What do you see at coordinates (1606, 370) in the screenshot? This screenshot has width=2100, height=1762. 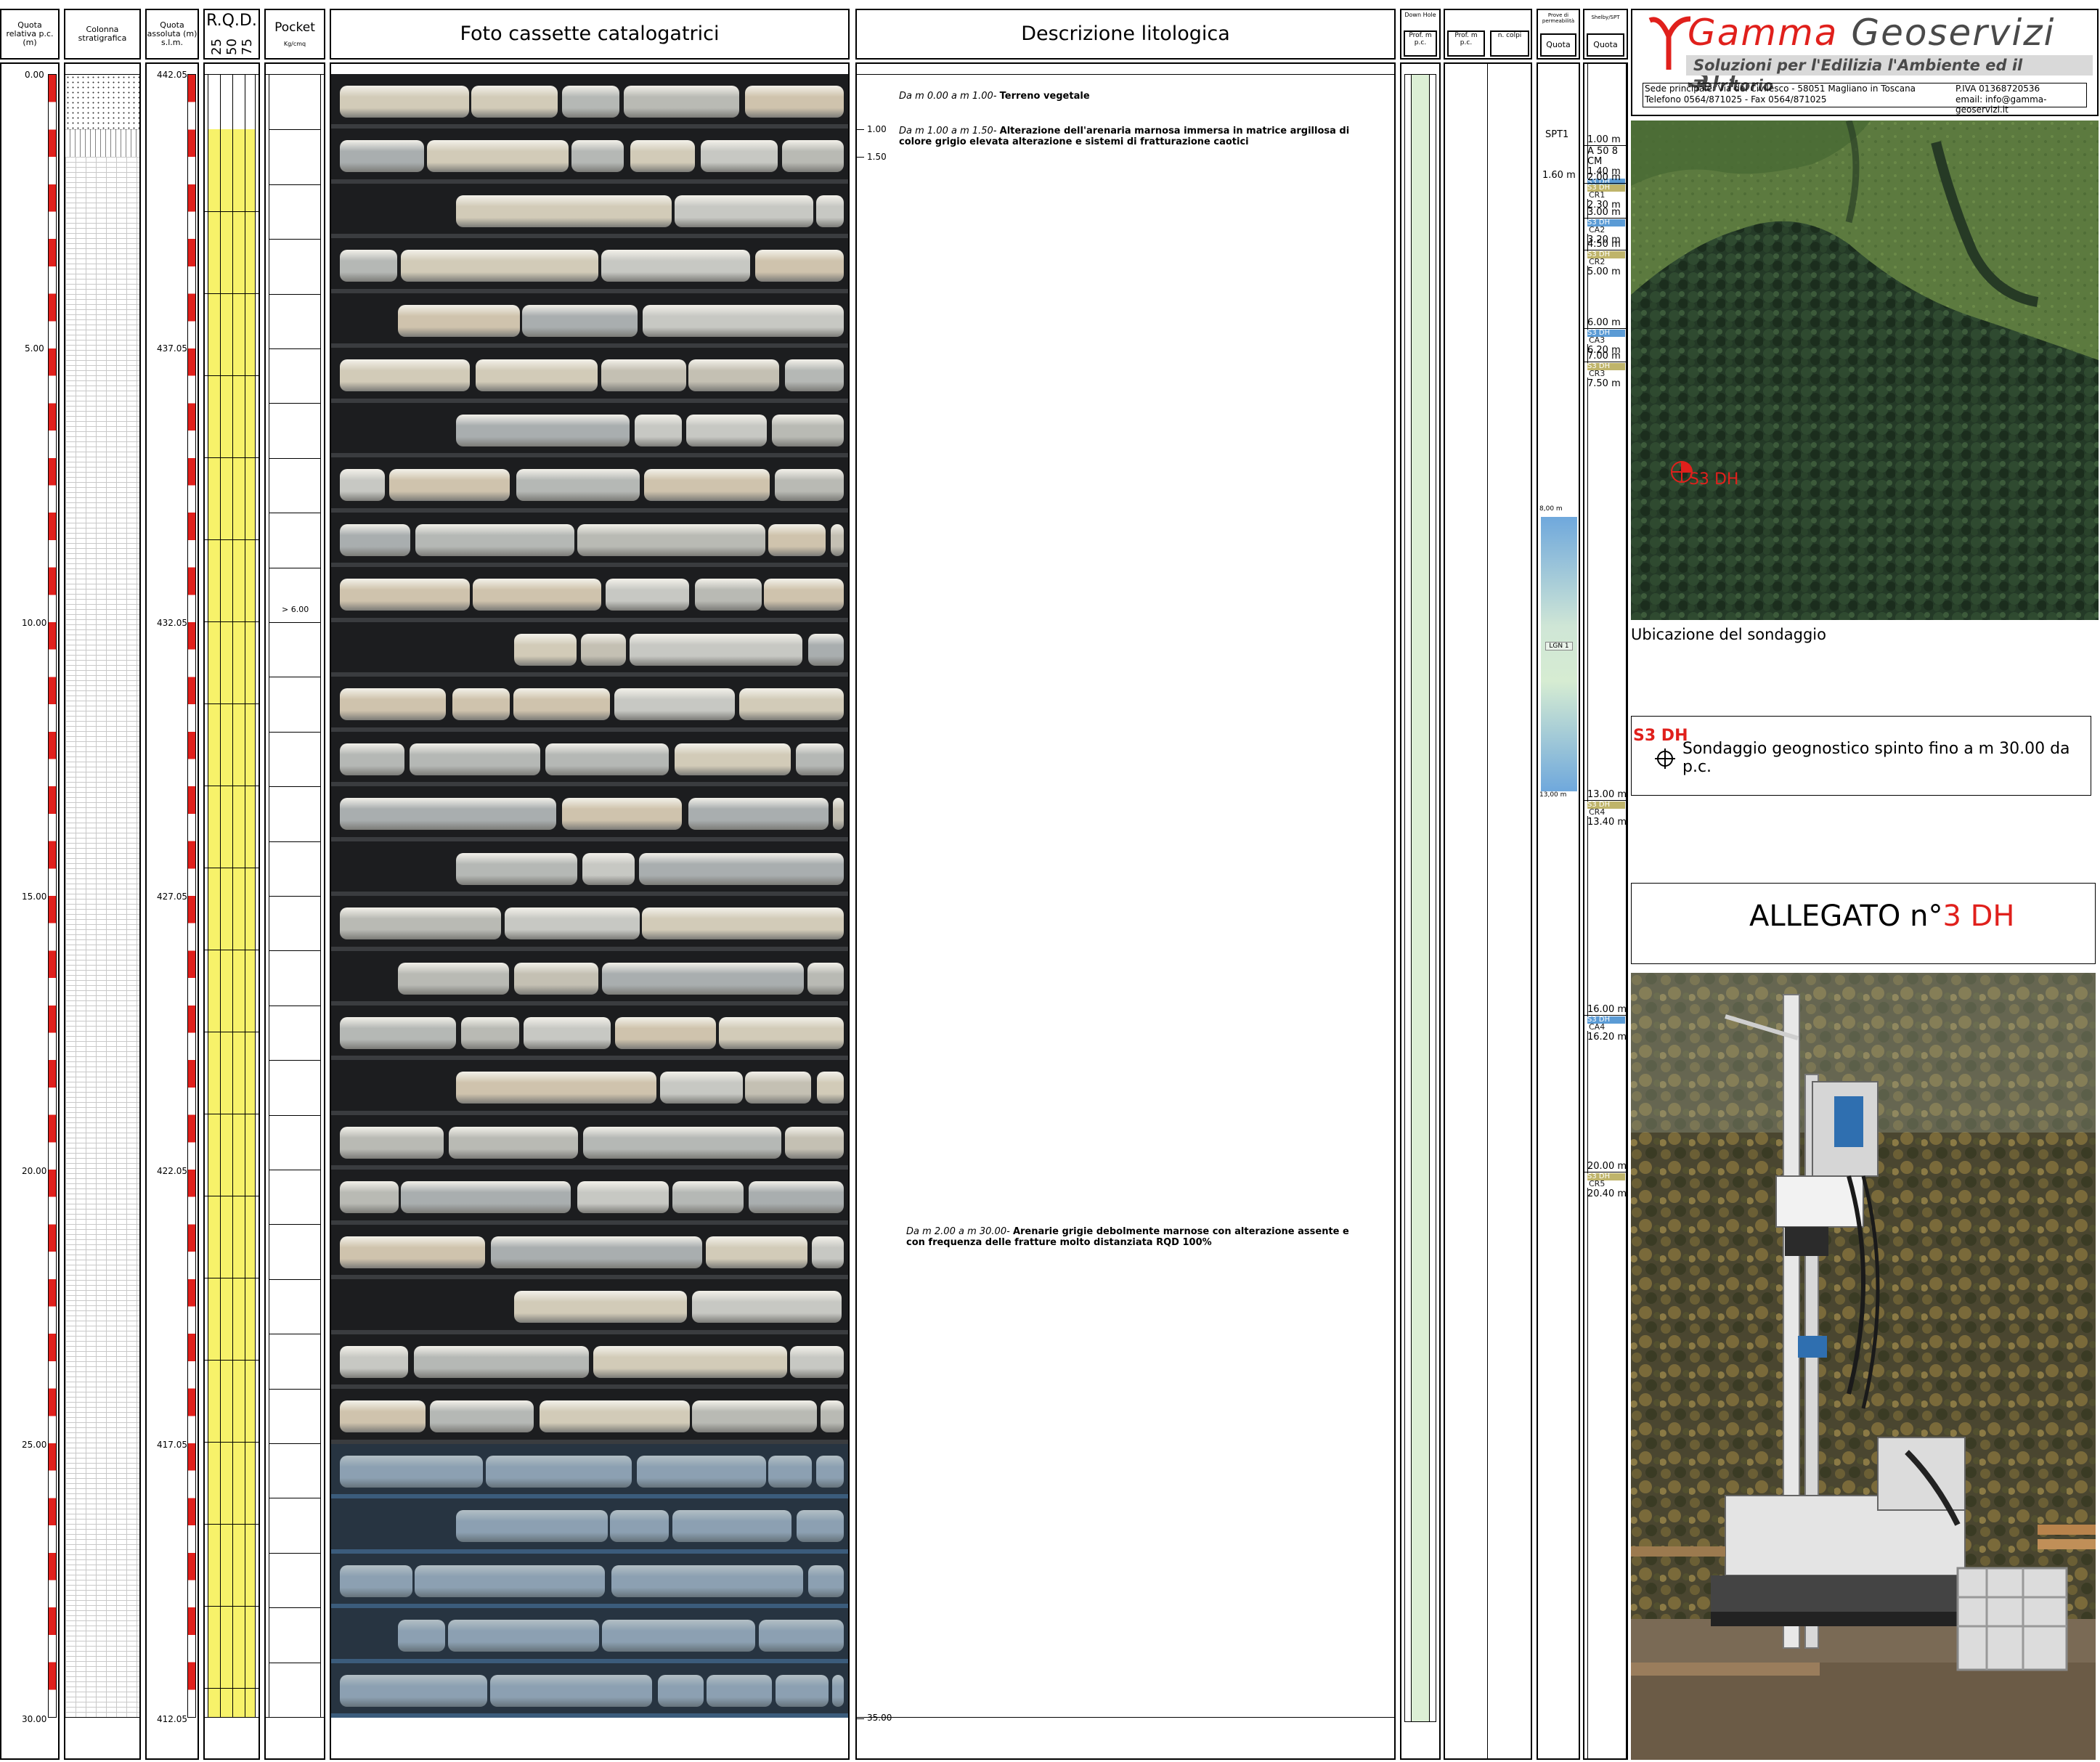 I see `sample-band: S3 DH CR3` at bounding box center [1606, 370].